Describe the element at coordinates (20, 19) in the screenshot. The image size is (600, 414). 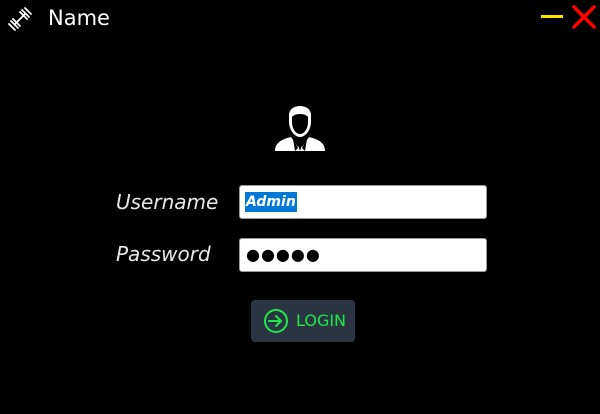
I see `dumbbell-icon` at that location.